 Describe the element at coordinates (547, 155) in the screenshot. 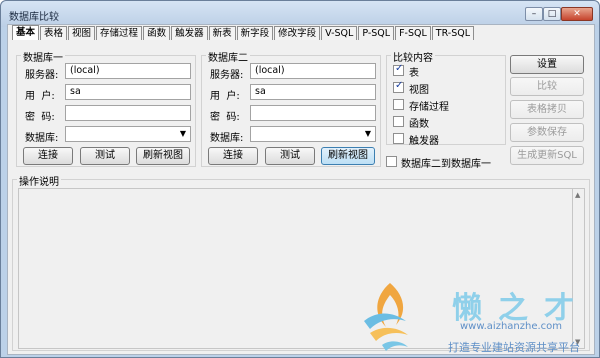

I see `generate-sql-button: 生成更新SQL` at that location.